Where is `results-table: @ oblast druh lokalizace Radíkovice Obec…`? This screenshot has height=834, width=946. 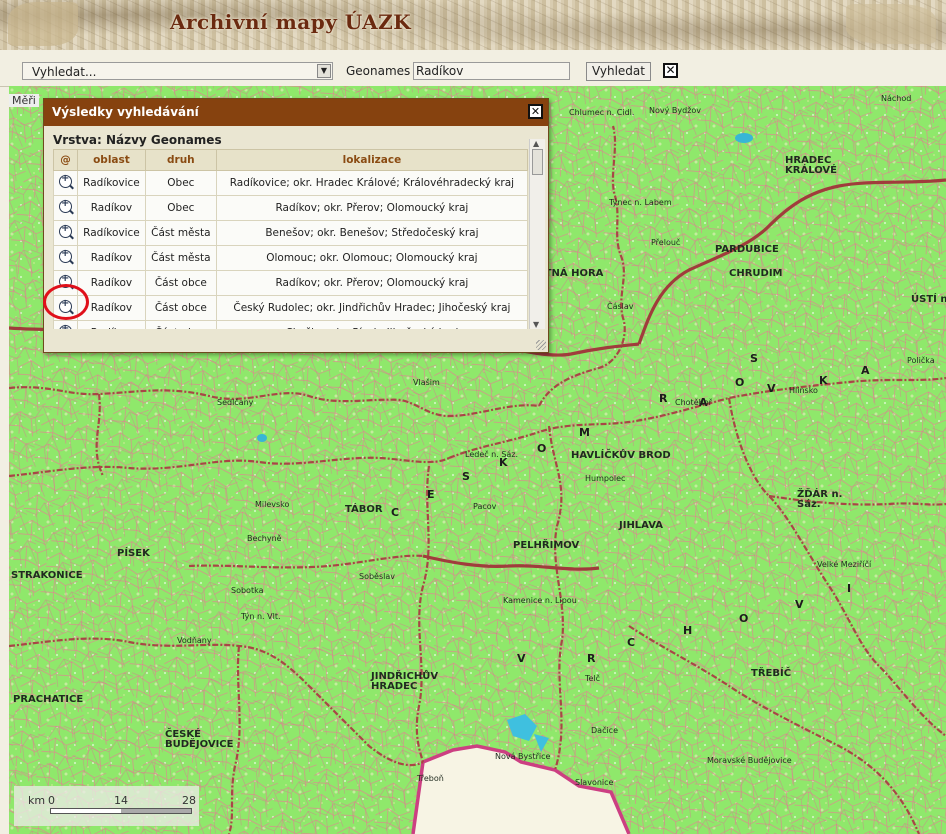 results-table: @ oblast druh lokalizace Radíkovice Obec… is located at coordinates (290, 239).